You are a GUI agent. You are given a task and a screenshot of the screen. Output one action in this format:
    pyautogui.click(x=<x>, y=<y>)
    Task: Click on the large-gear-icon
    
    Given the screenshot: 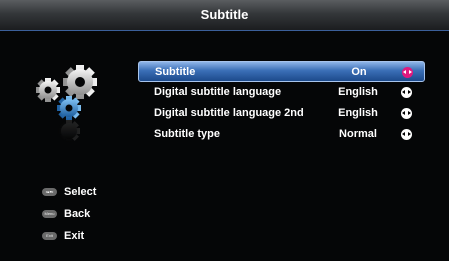 What is the action you would take?
    pyautogui.click(x=80, y=82)
    